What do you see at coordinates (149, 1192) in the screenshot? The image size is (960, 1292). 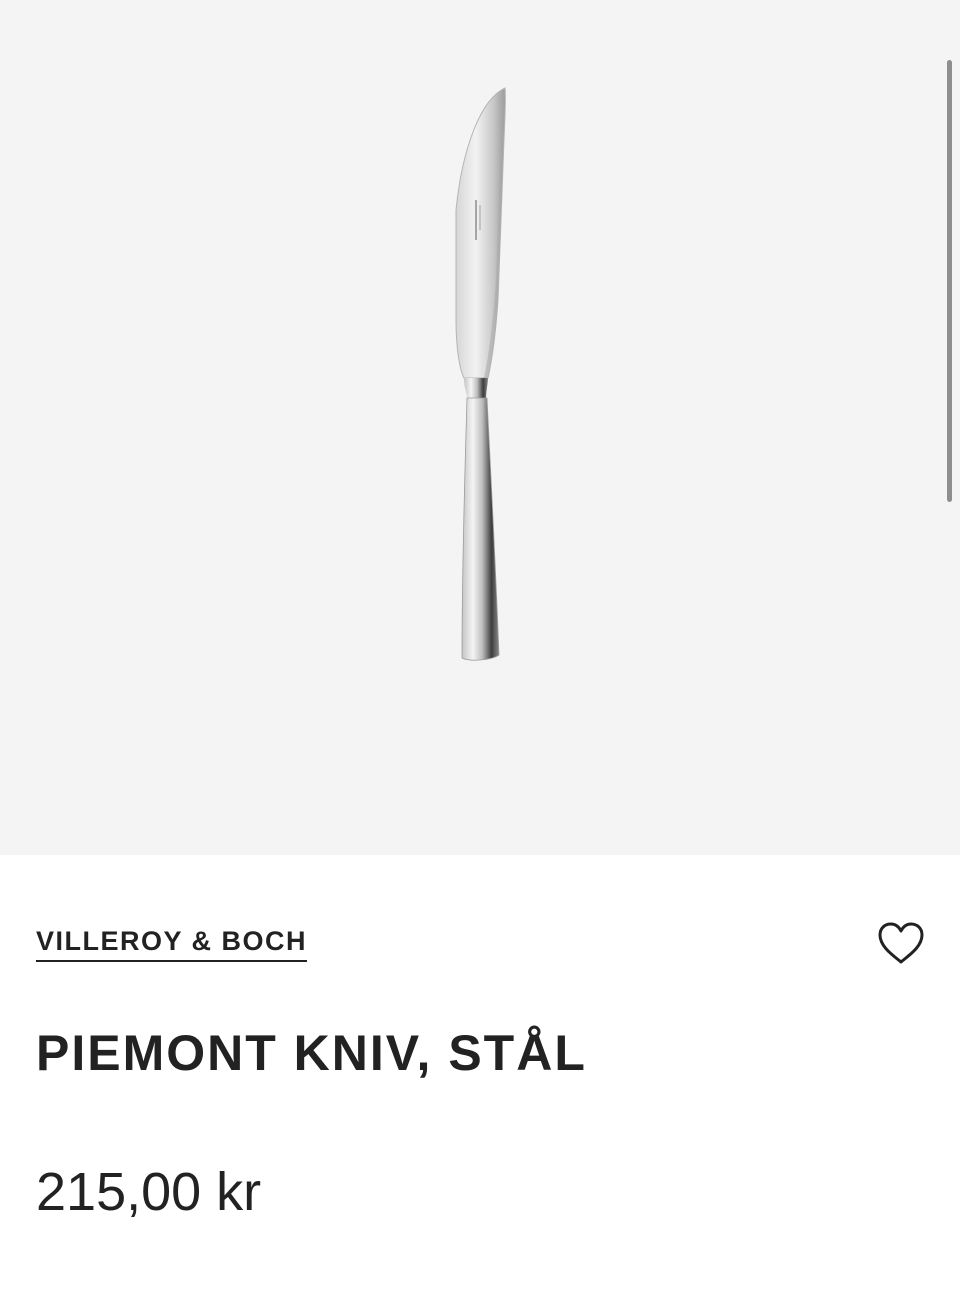 I see `product-price: 215,00 kr` at bounding box center [149, 1192].